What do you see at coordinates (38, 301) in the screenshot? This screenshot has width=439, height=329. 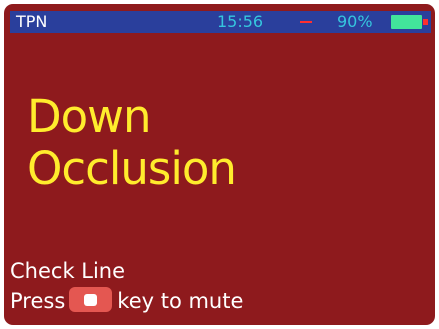 I see `mute-instruction-prefix: Press` at bounding box center [38, 301].